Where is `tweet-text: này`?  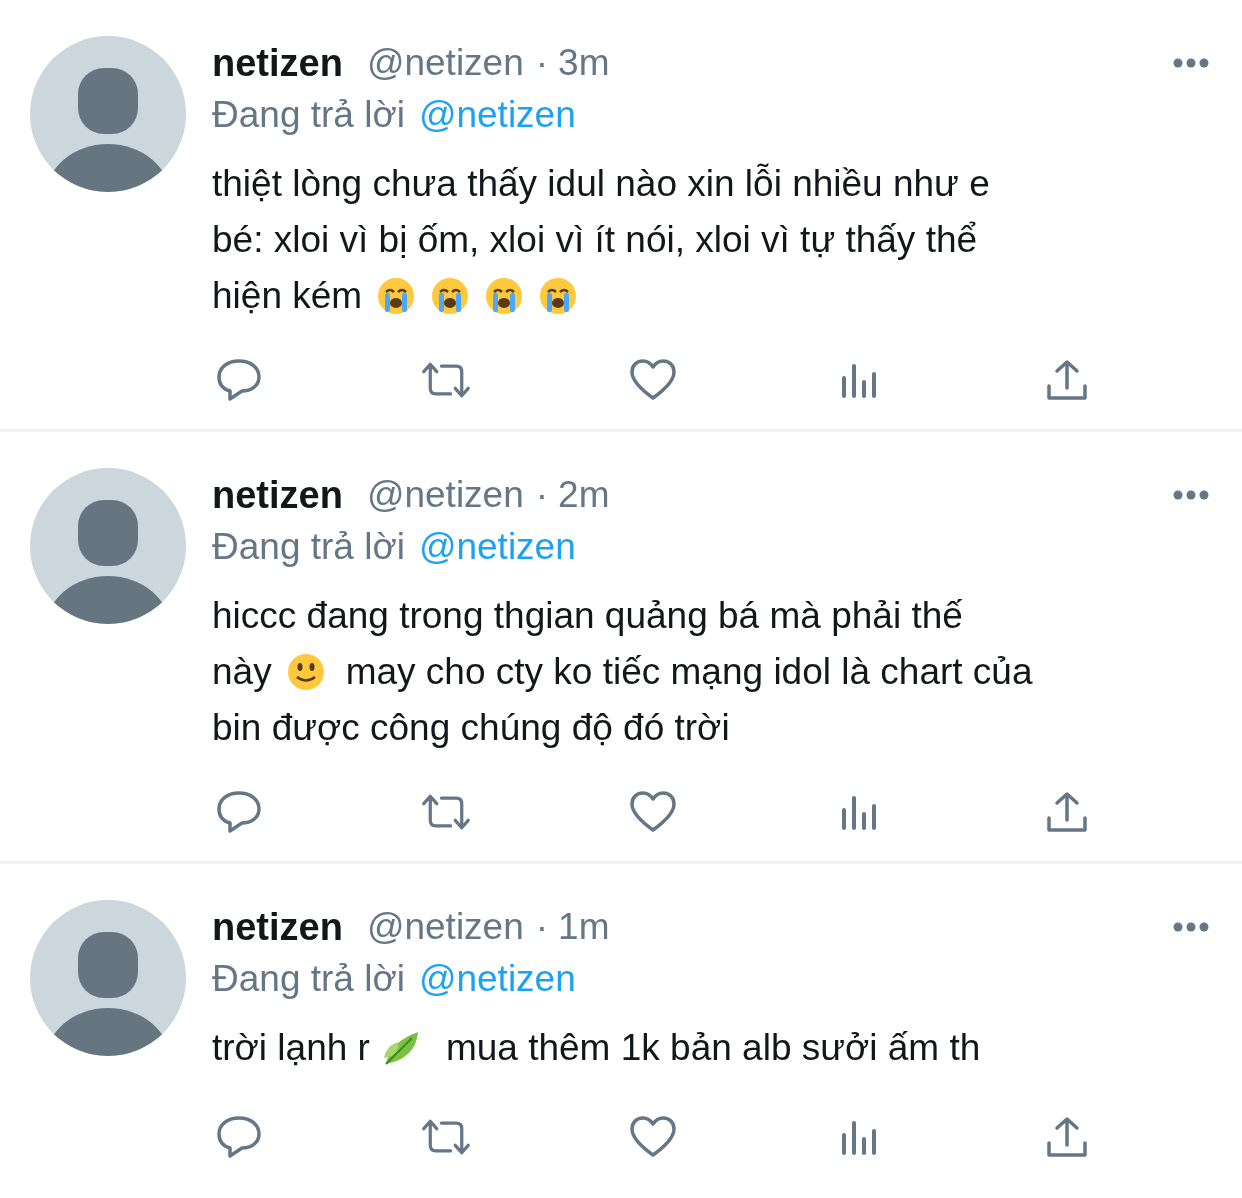
tweet-text: này is located at coordinates (242, 672).